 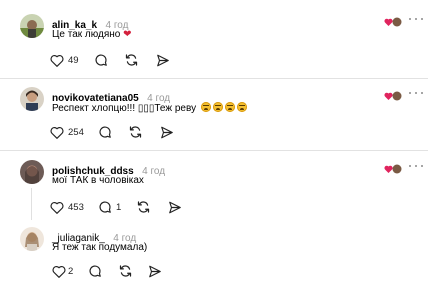 What do you see at coordinates (120, 132) in the screenshot?
I see `comment-actions: 254` at bounding box center [120, 132].